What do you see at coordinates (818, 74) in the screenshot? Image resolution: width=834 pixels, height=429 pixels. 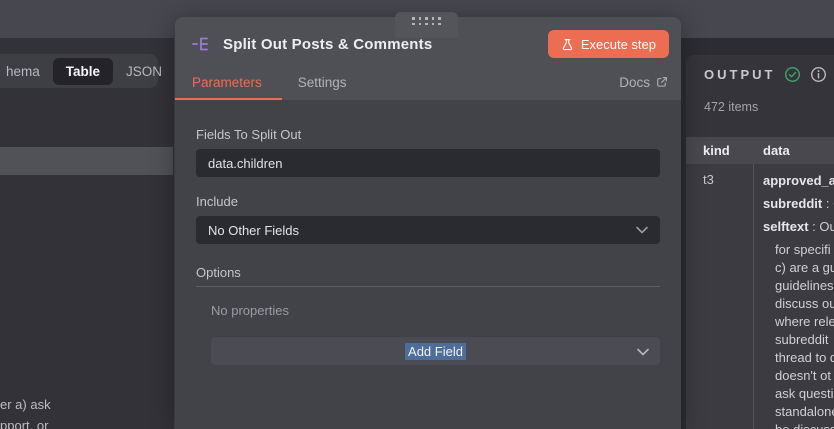 I see `info-icon` at bounding box center [818, 74].